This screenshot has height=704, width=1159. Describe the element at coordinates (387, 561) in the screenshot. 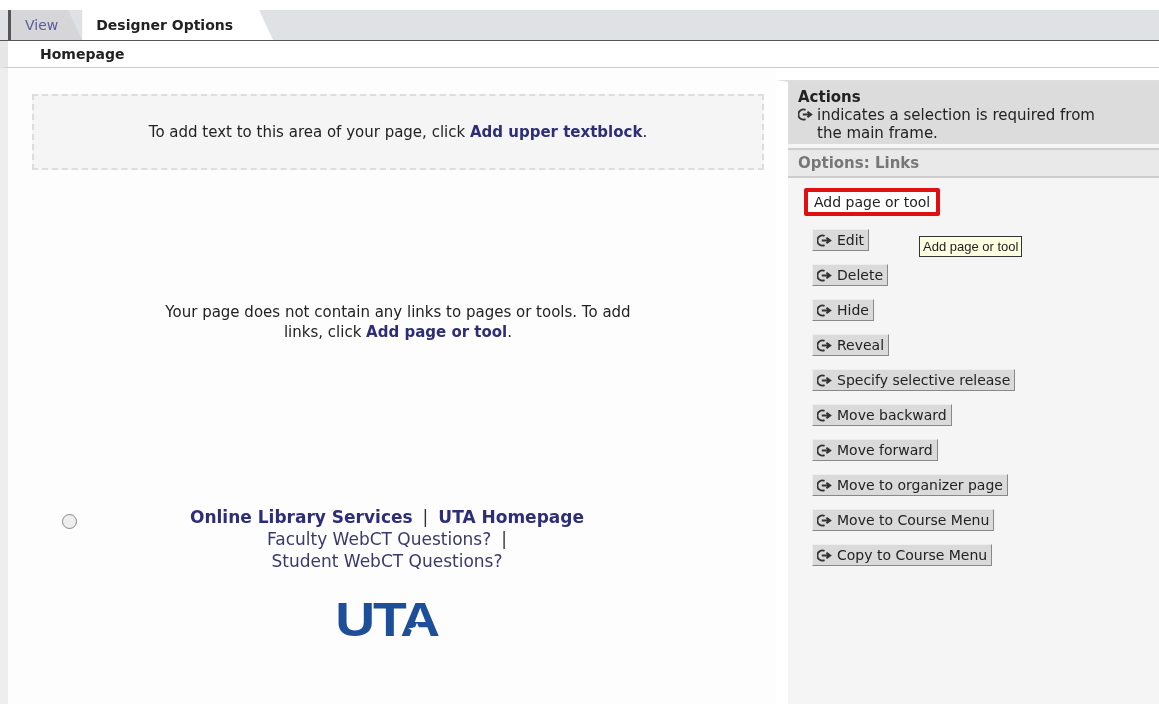

I see `footer-link: Student WebCT Questions?` at that location.